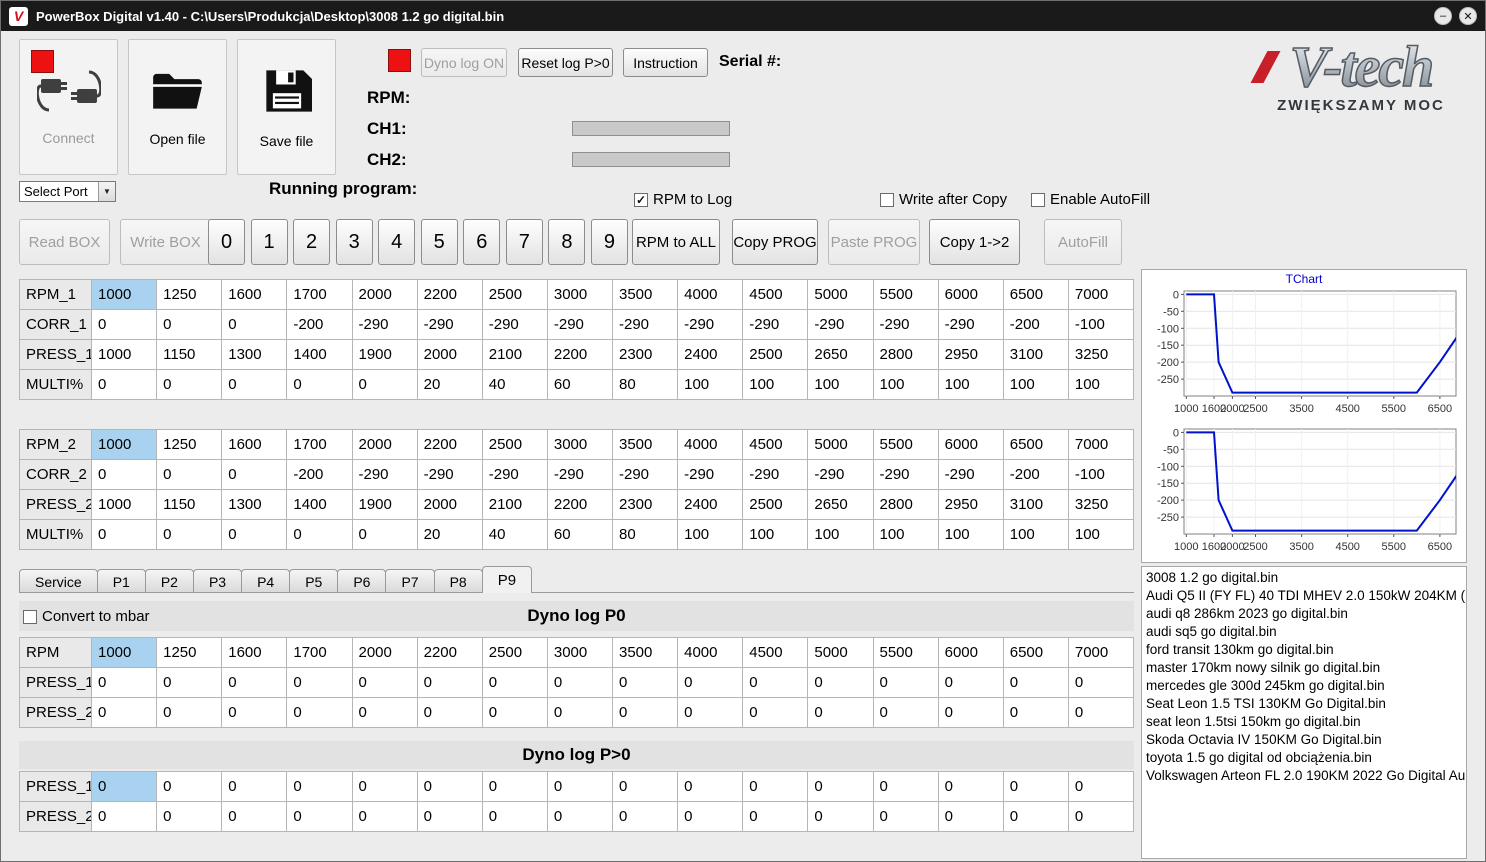 This screenshot has width=1486, height=862. Describe the element at coordinates (319, 354) in the screenshot. I see `cell: 1400` at that location.